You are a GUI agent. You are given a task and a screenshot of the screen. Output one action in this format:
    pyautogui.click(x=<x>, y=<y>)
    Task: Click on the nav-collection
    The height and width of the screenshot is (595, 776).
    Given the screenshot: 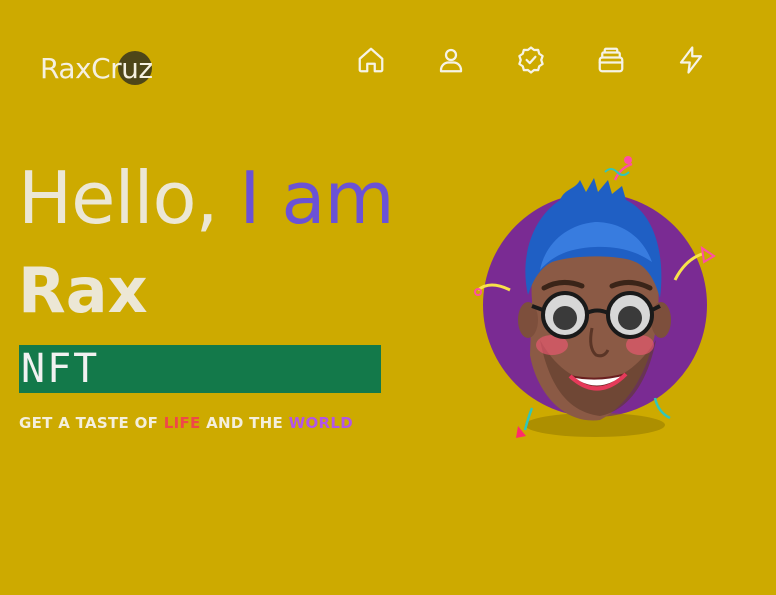 What is the action you would take?
    pyautogui.click(x=611, y=60)
    